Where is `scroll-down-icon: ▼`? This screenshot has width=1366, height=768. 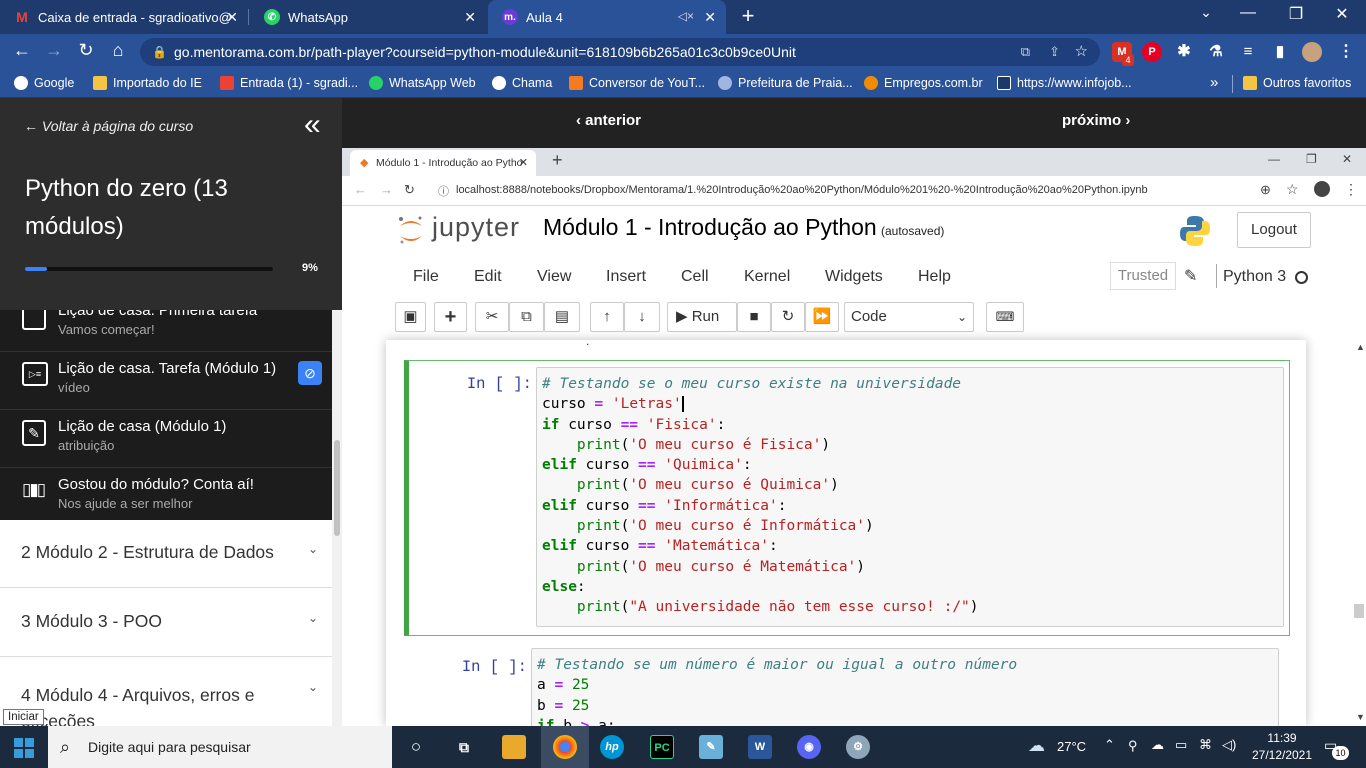 scroll-down-icon: ▼ is located at coordinates (1360, 717).